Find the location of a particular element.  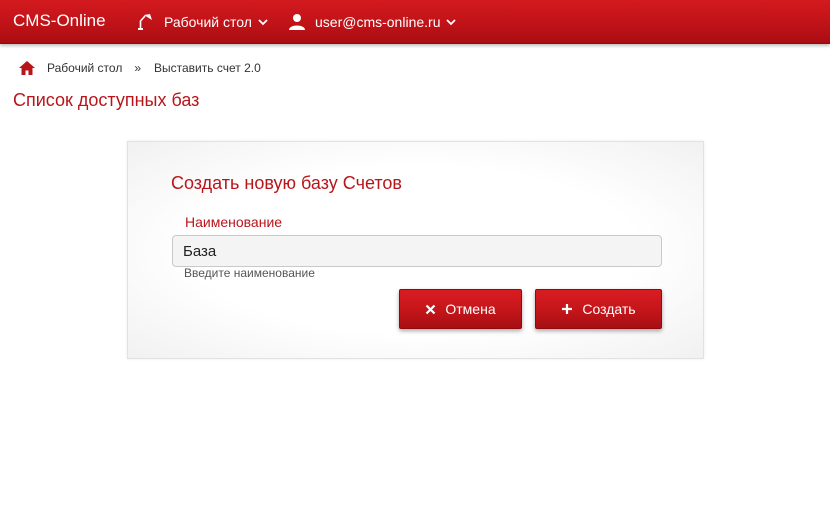

name-field-label: Наименование is located at coordinates (234, 222).